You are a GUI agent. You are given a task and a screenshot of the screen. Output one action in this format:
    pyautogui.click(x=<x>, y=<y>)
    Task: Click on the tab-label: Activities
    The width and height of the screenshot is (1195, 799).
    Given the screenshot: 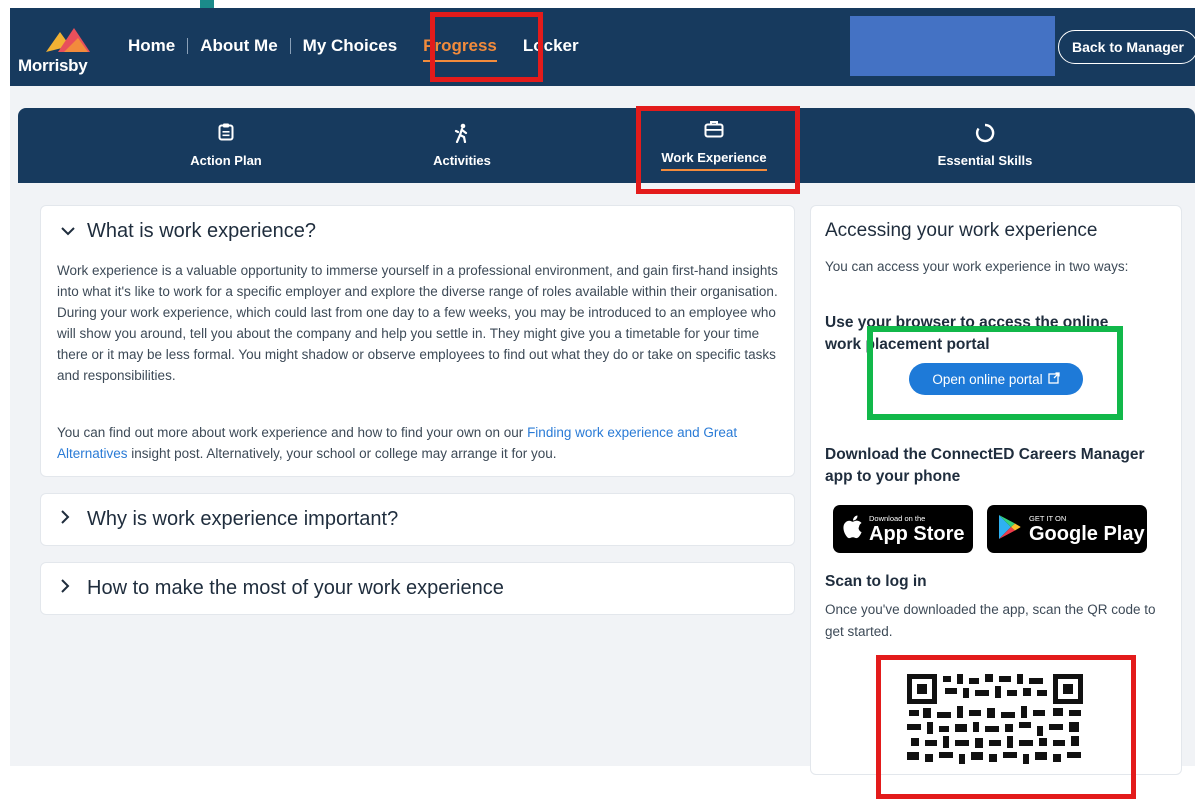 What is the action you would take?
    pyautogui.click(x=462, y=160)
    